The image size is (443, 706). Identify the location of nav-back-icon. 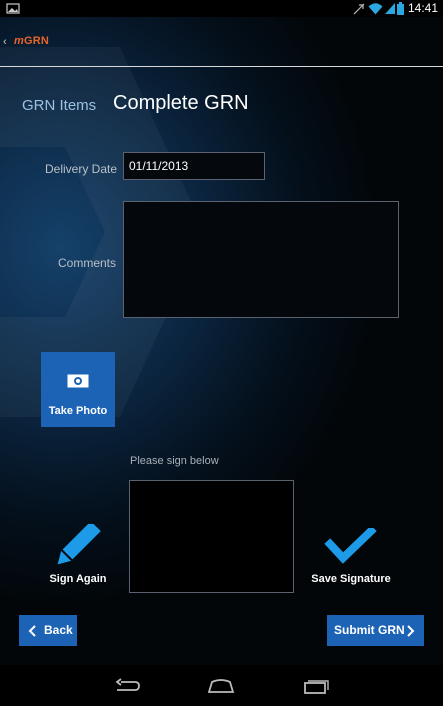
(128, 686).